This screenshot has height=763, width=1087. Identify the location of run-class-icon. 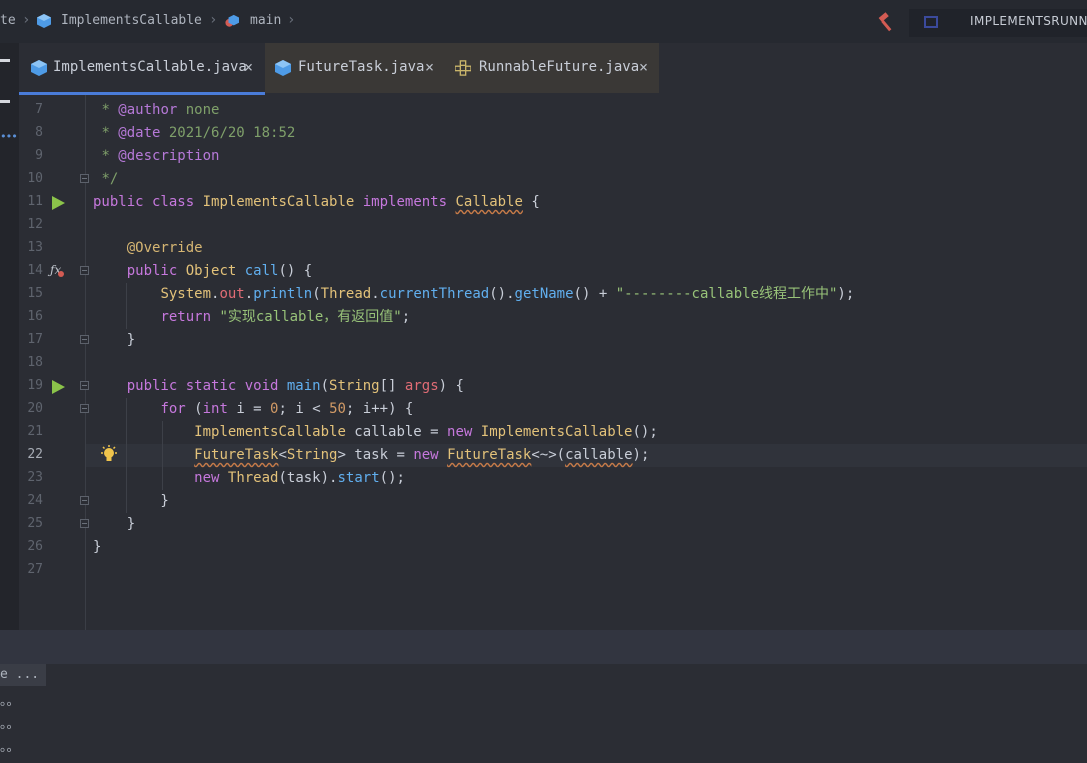
(58, 203).